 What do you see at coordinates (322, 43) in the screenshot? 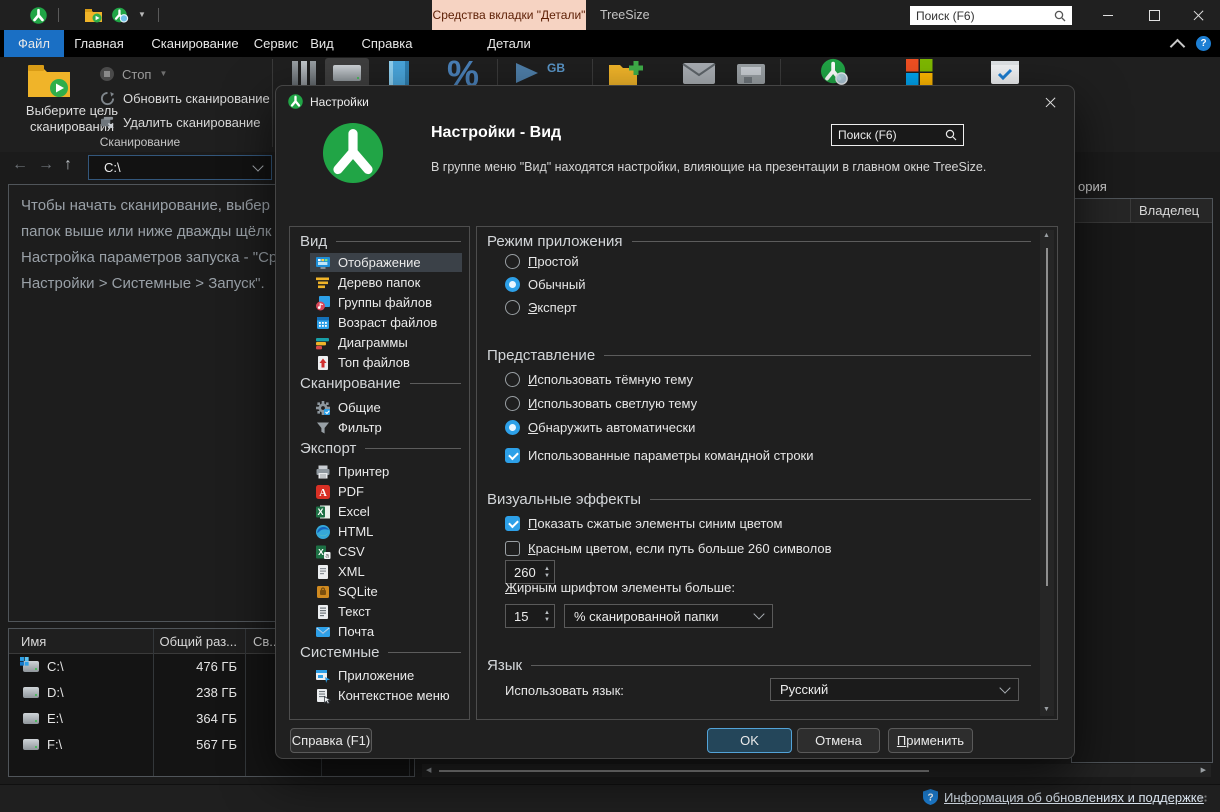
I see `menu-view: Вид` at bounding box center [322, 43].